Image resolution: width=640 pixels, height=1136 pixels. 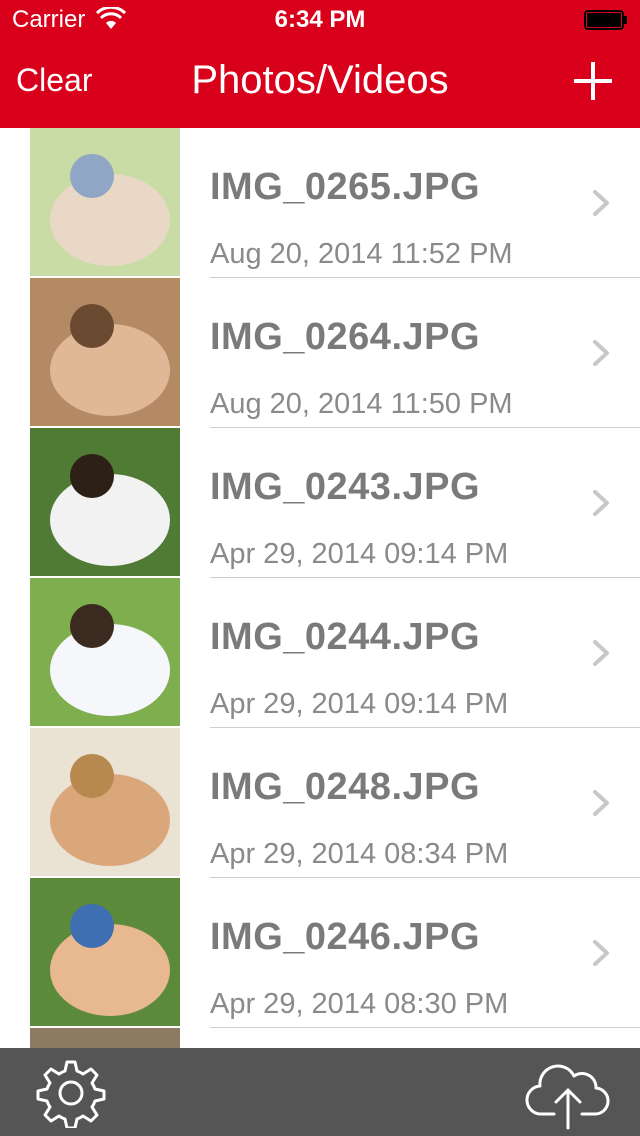 What do you see at coordinates (359, 854) in the screenshot?
I see `file-date: Apr 29, 2014 08:34 PM` at bounding box center [359, 854].